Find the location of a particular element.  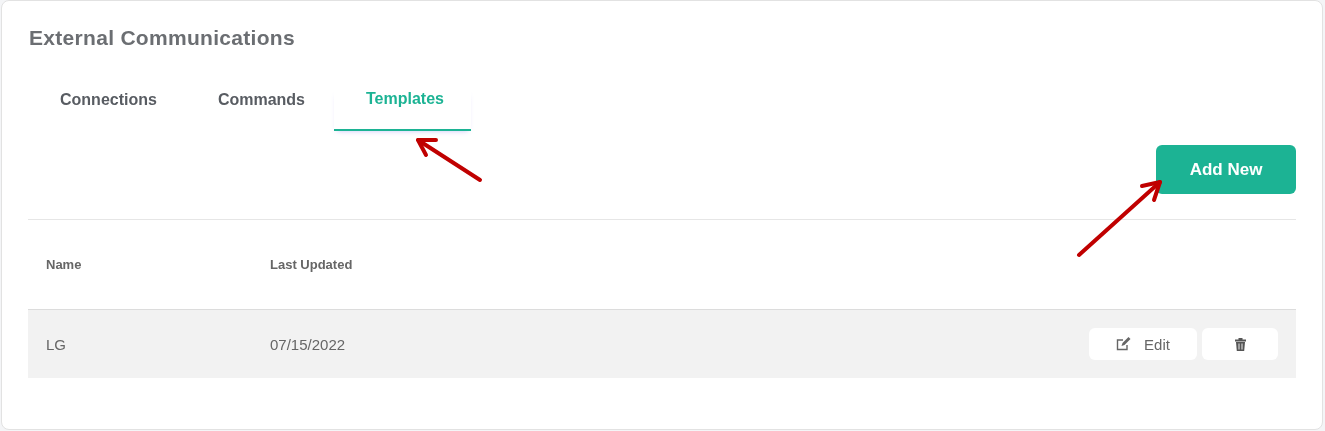

table-cell-text: LG is located at coordinates (56, 344).